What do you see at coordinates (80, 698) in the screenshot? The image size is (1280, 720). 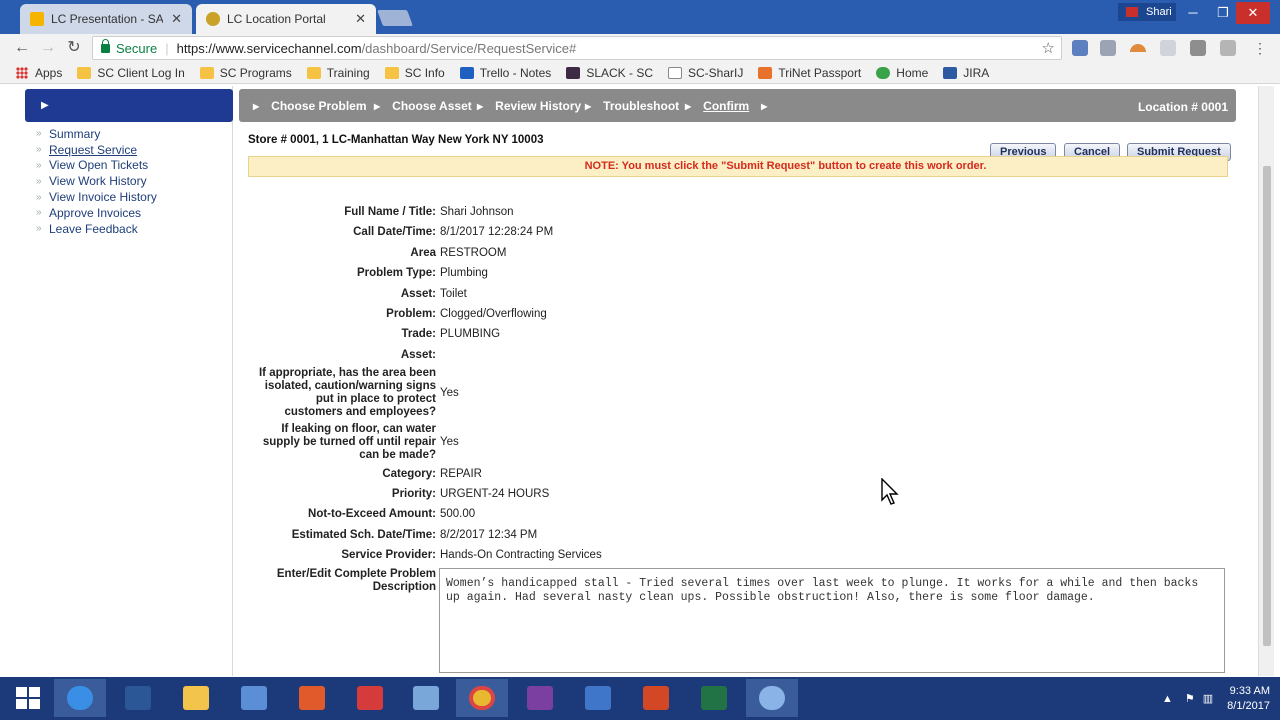 I see `taskbar-ie-icon` at bounding box center [80, 698].